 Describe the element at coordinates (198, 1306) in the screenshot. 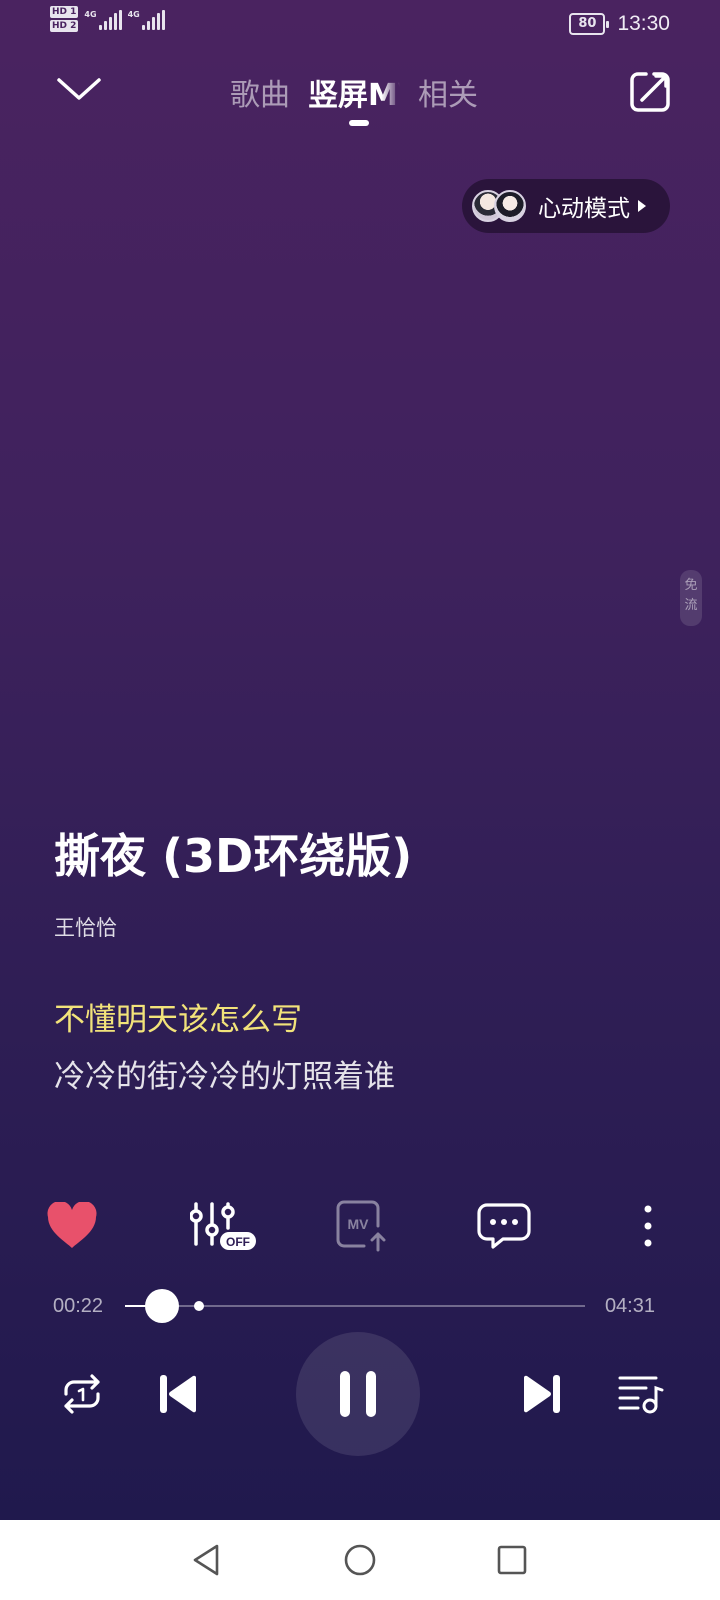

I see `buffer-marker` at that location.